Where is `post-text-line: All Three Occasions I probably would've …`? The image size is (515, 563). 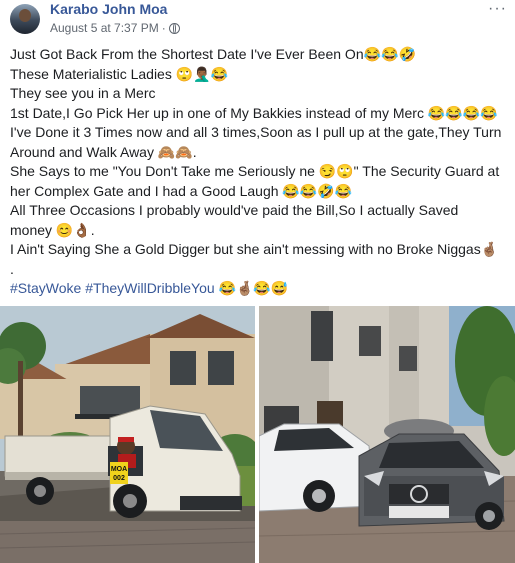 post-text-line: All Three Occasions I probably would've … is located at coordinates (234, 210).